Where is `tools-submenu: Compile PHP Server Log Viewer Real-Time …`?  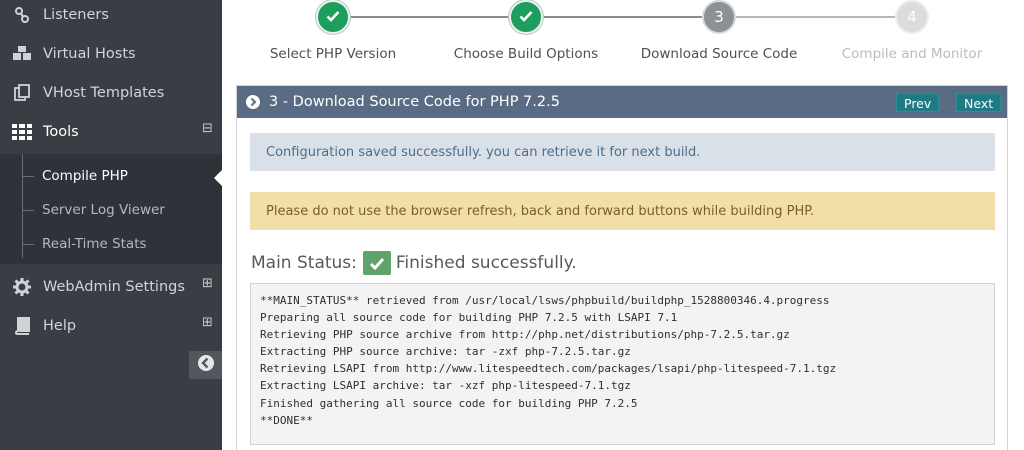 tools-submenu: Compile PHP Server Log Viewer Real-Time … is located at coordinates (111, 209).